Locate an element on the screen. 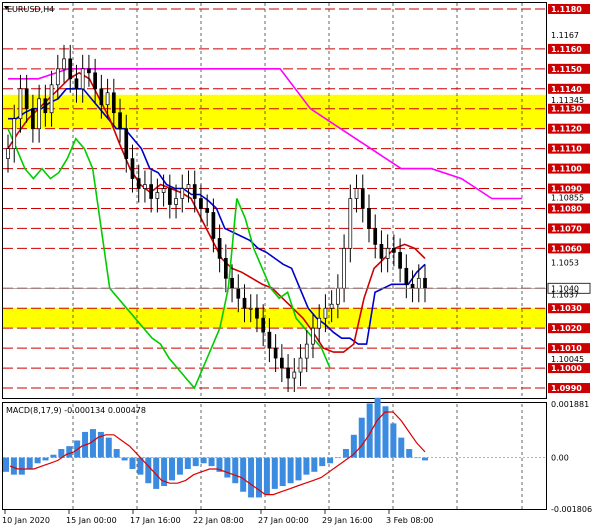 The image size is (593, 529). price-level-label: 1.1020 is located at coordinates (566, 328).